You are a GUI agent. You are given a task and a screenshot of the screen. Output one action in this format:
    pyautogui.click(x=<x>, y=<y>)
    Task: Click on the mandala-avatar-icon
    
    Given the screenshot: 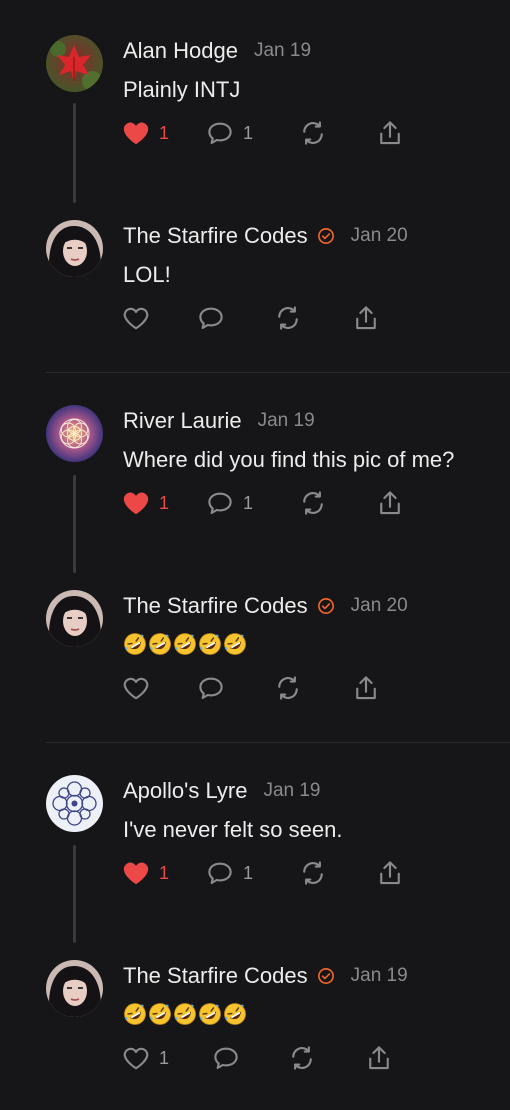 What is the action you would take?
    pyautogui.click(x=74, y=803)
    